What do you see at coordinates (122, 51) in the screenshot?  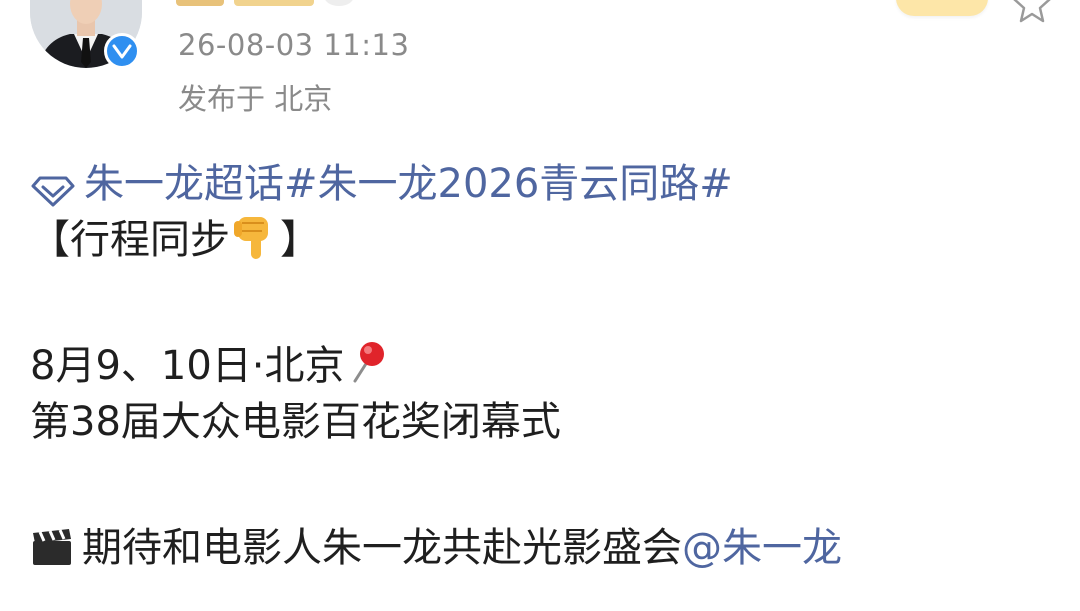 I see `verified-icon` at bounding box center [122, 51].